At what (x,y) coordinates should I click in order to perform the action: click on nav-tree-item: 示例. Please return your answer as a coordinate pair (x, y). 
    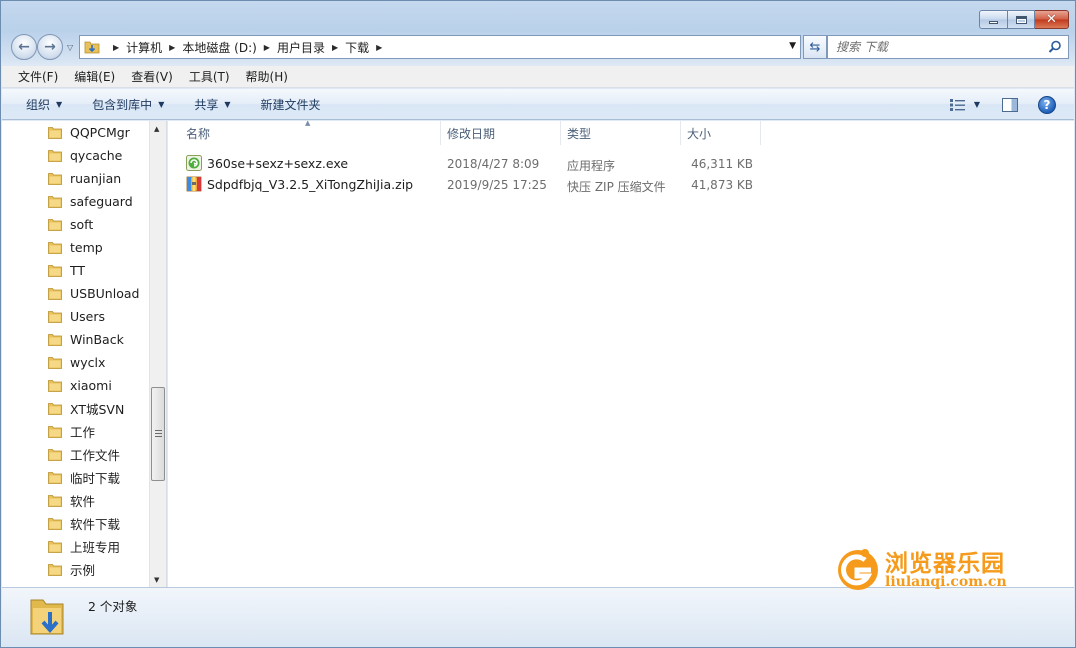
    Looking at the image, I should click on (71, 569).